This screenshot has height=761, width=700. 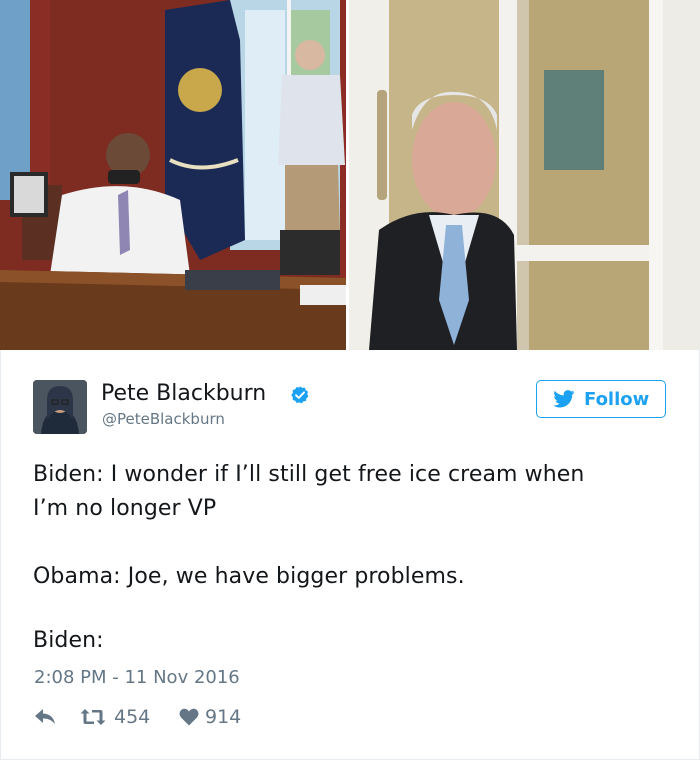 I want to click on tweet-timestamp: 2:08 PM - 11 Nov 2016, so click(x=137, y=677).